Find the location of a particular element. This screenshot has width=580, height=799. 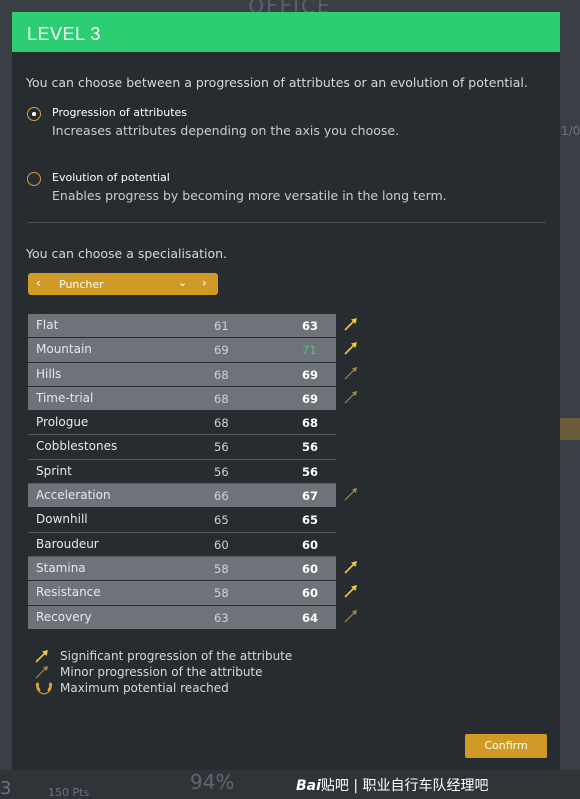

chevron-left-icon: ‹ is located at coordinates (38, 283).